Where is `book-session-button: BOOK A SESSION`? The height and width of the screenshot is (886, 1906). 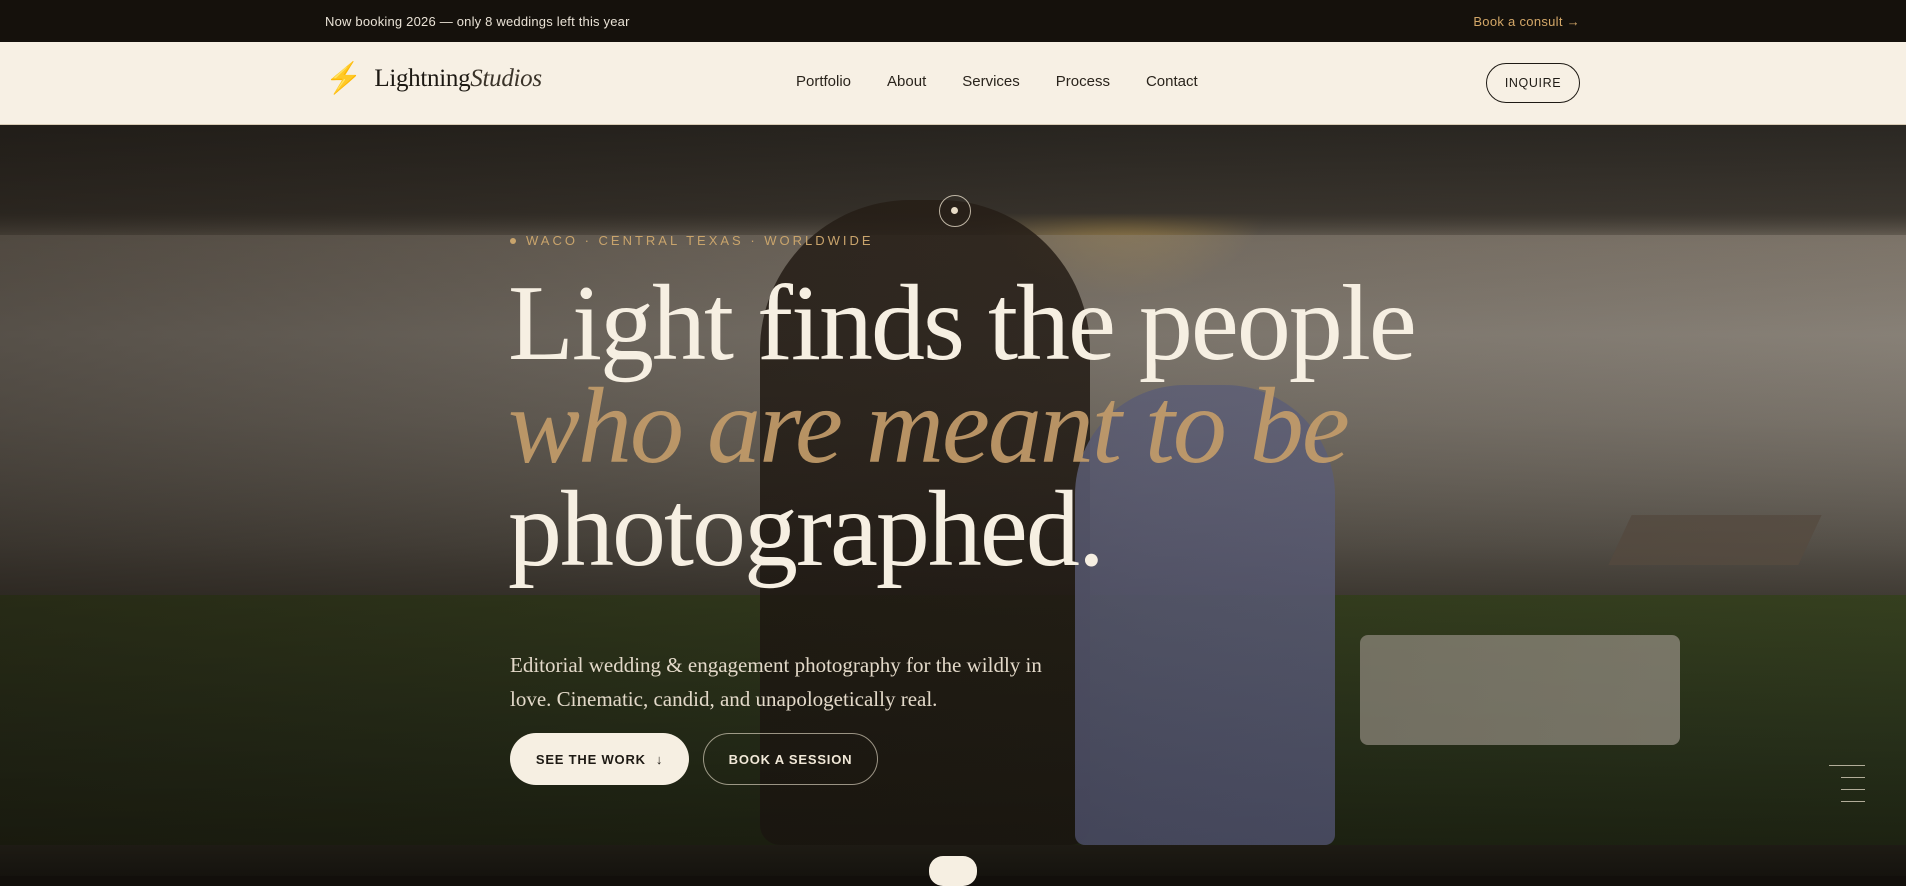
book-session-button: BOOK A SESSION is located at coordinates (790, 759).